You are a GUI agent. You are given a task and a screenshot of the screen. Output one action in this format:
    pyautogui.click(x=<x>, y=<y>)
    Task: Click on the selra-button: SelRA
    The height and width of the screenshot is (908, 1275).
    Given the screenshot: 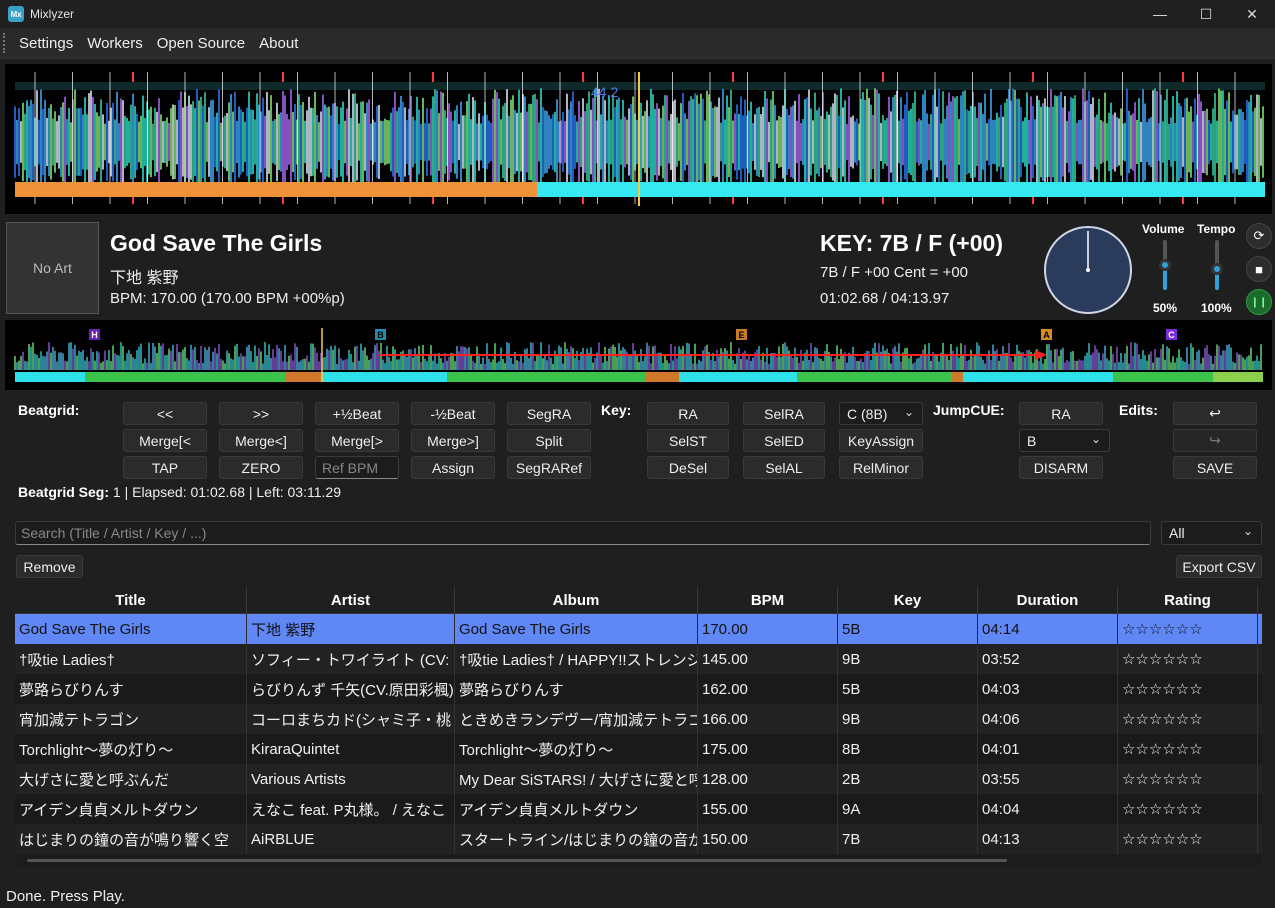 What is the action you would take?
    pyautogui.click(x=784, y=413)
    